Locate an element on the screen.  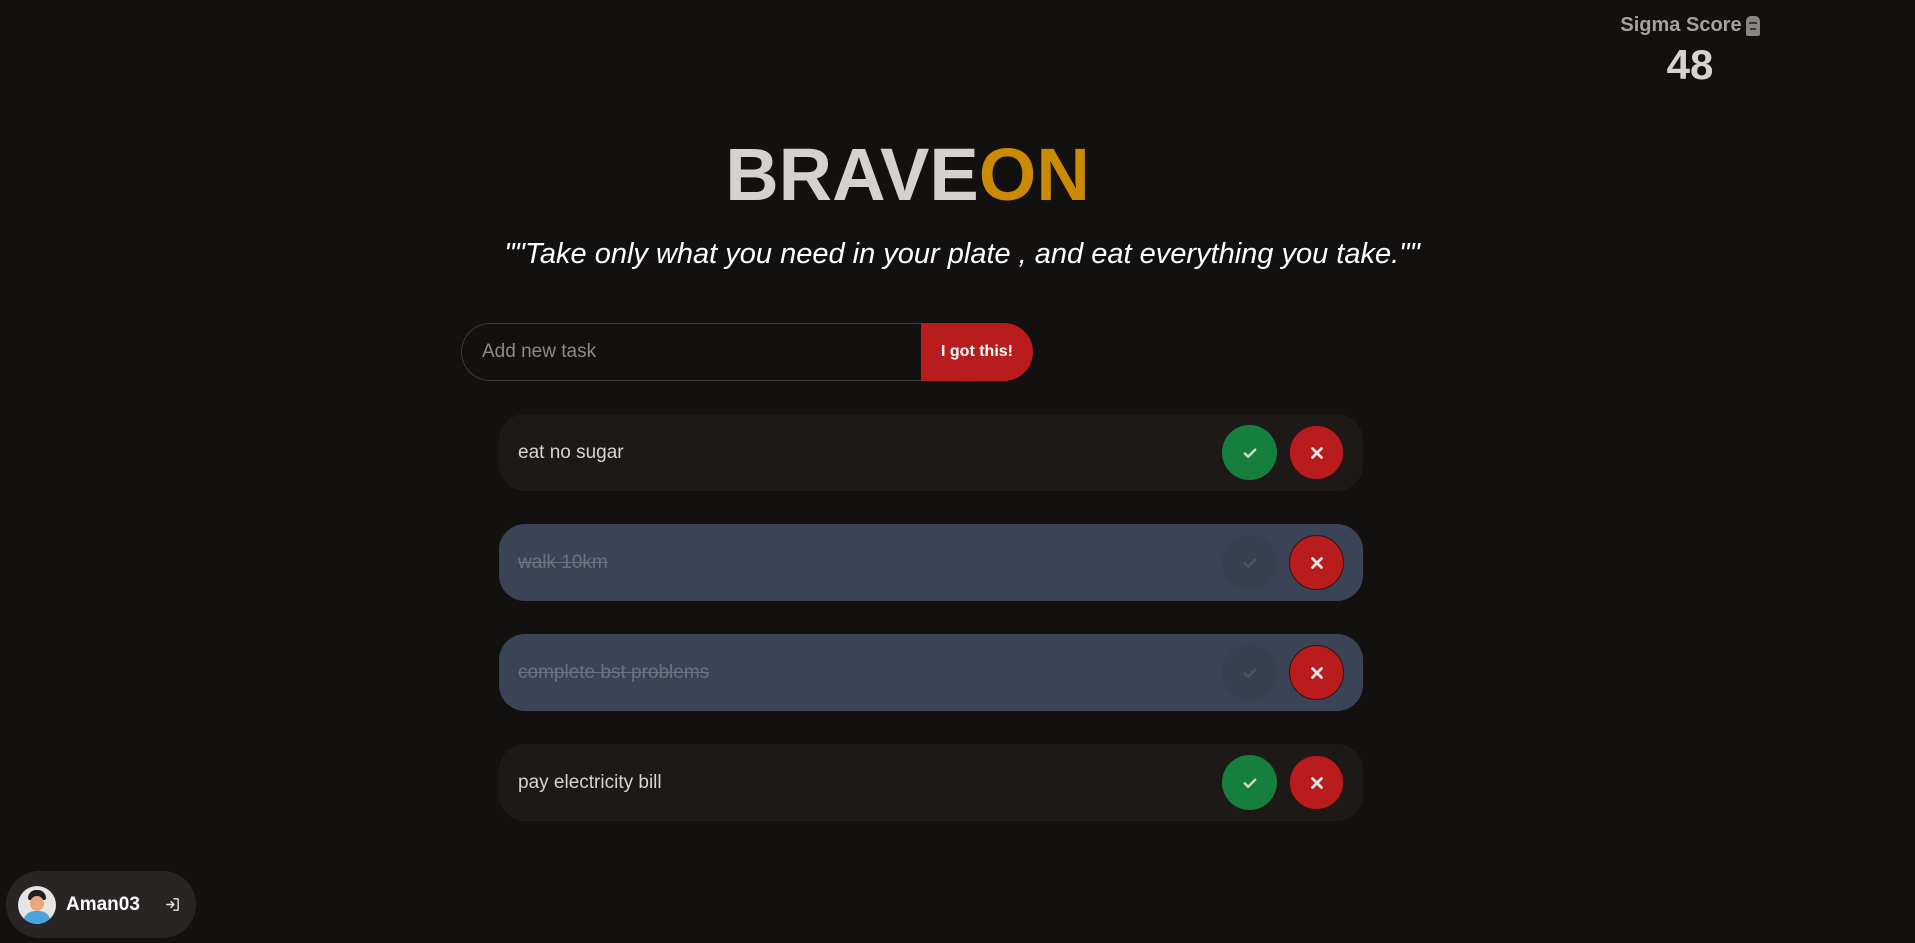
logout-icon is located at coordinates (172, 904).